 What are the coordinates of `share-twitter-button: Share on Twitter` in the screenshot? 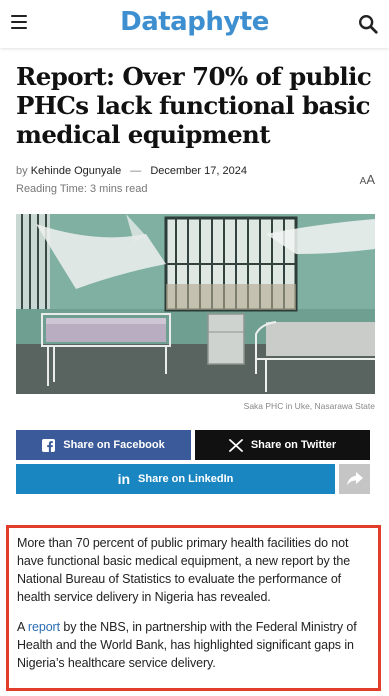 It's located at (282, 445).